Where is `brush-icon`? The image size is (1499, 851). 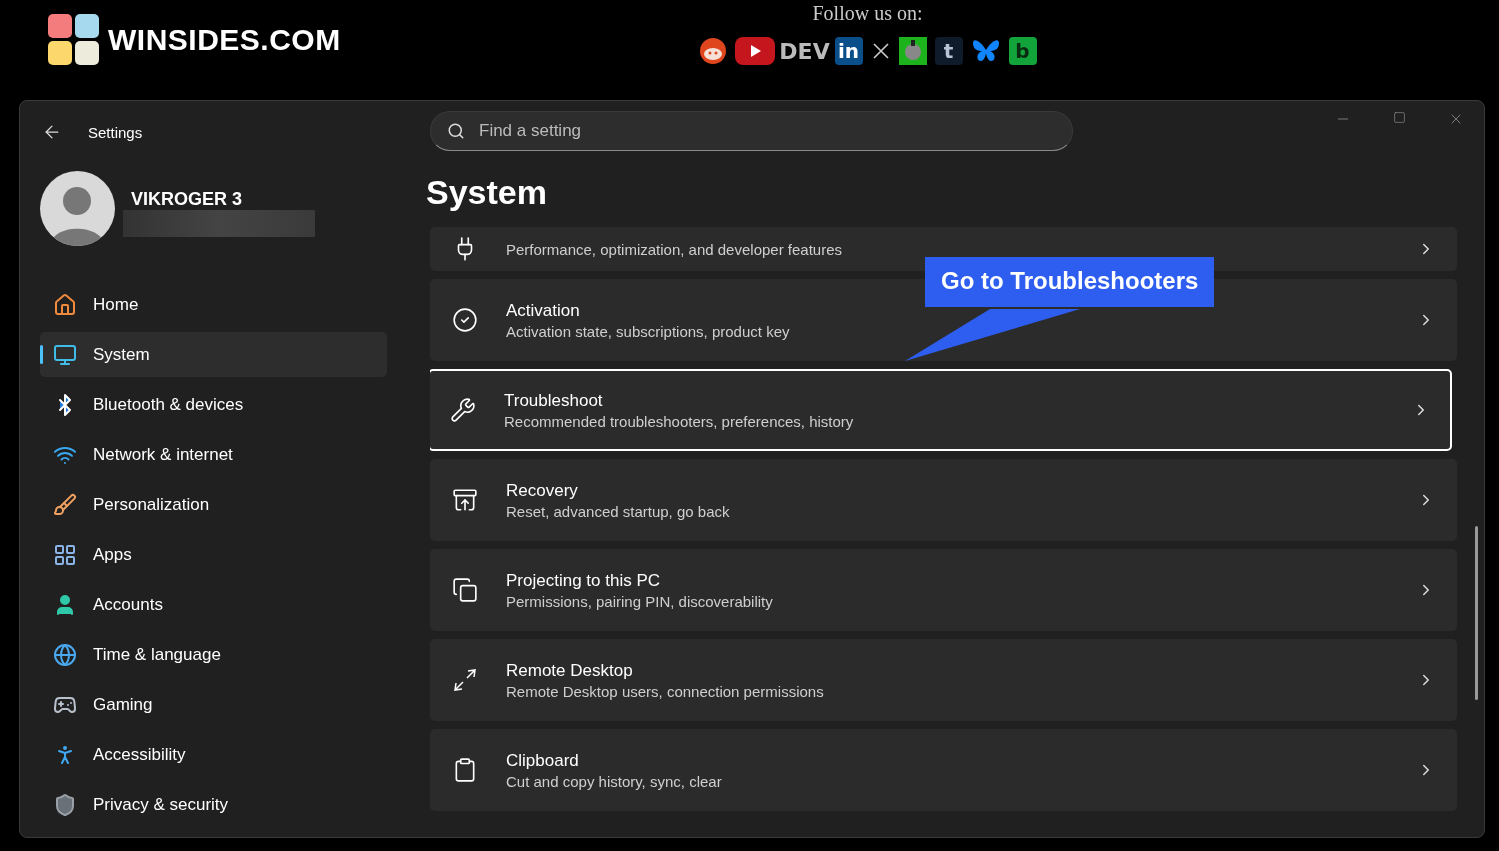 brush-icon is located at coordinates (65, 504).